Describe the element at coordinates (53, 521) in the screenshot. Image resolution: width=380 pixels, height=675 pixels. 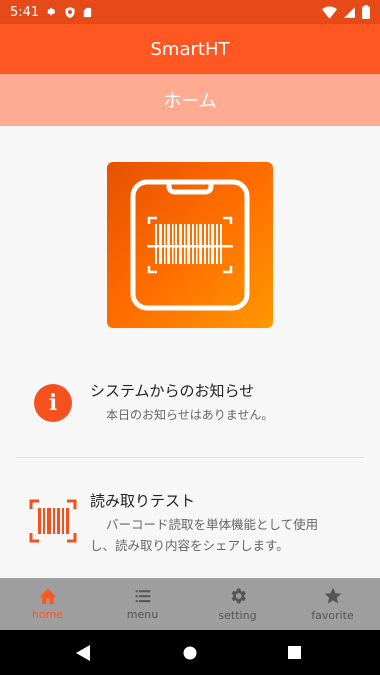
I see `barcode-scan-icon` at that location.